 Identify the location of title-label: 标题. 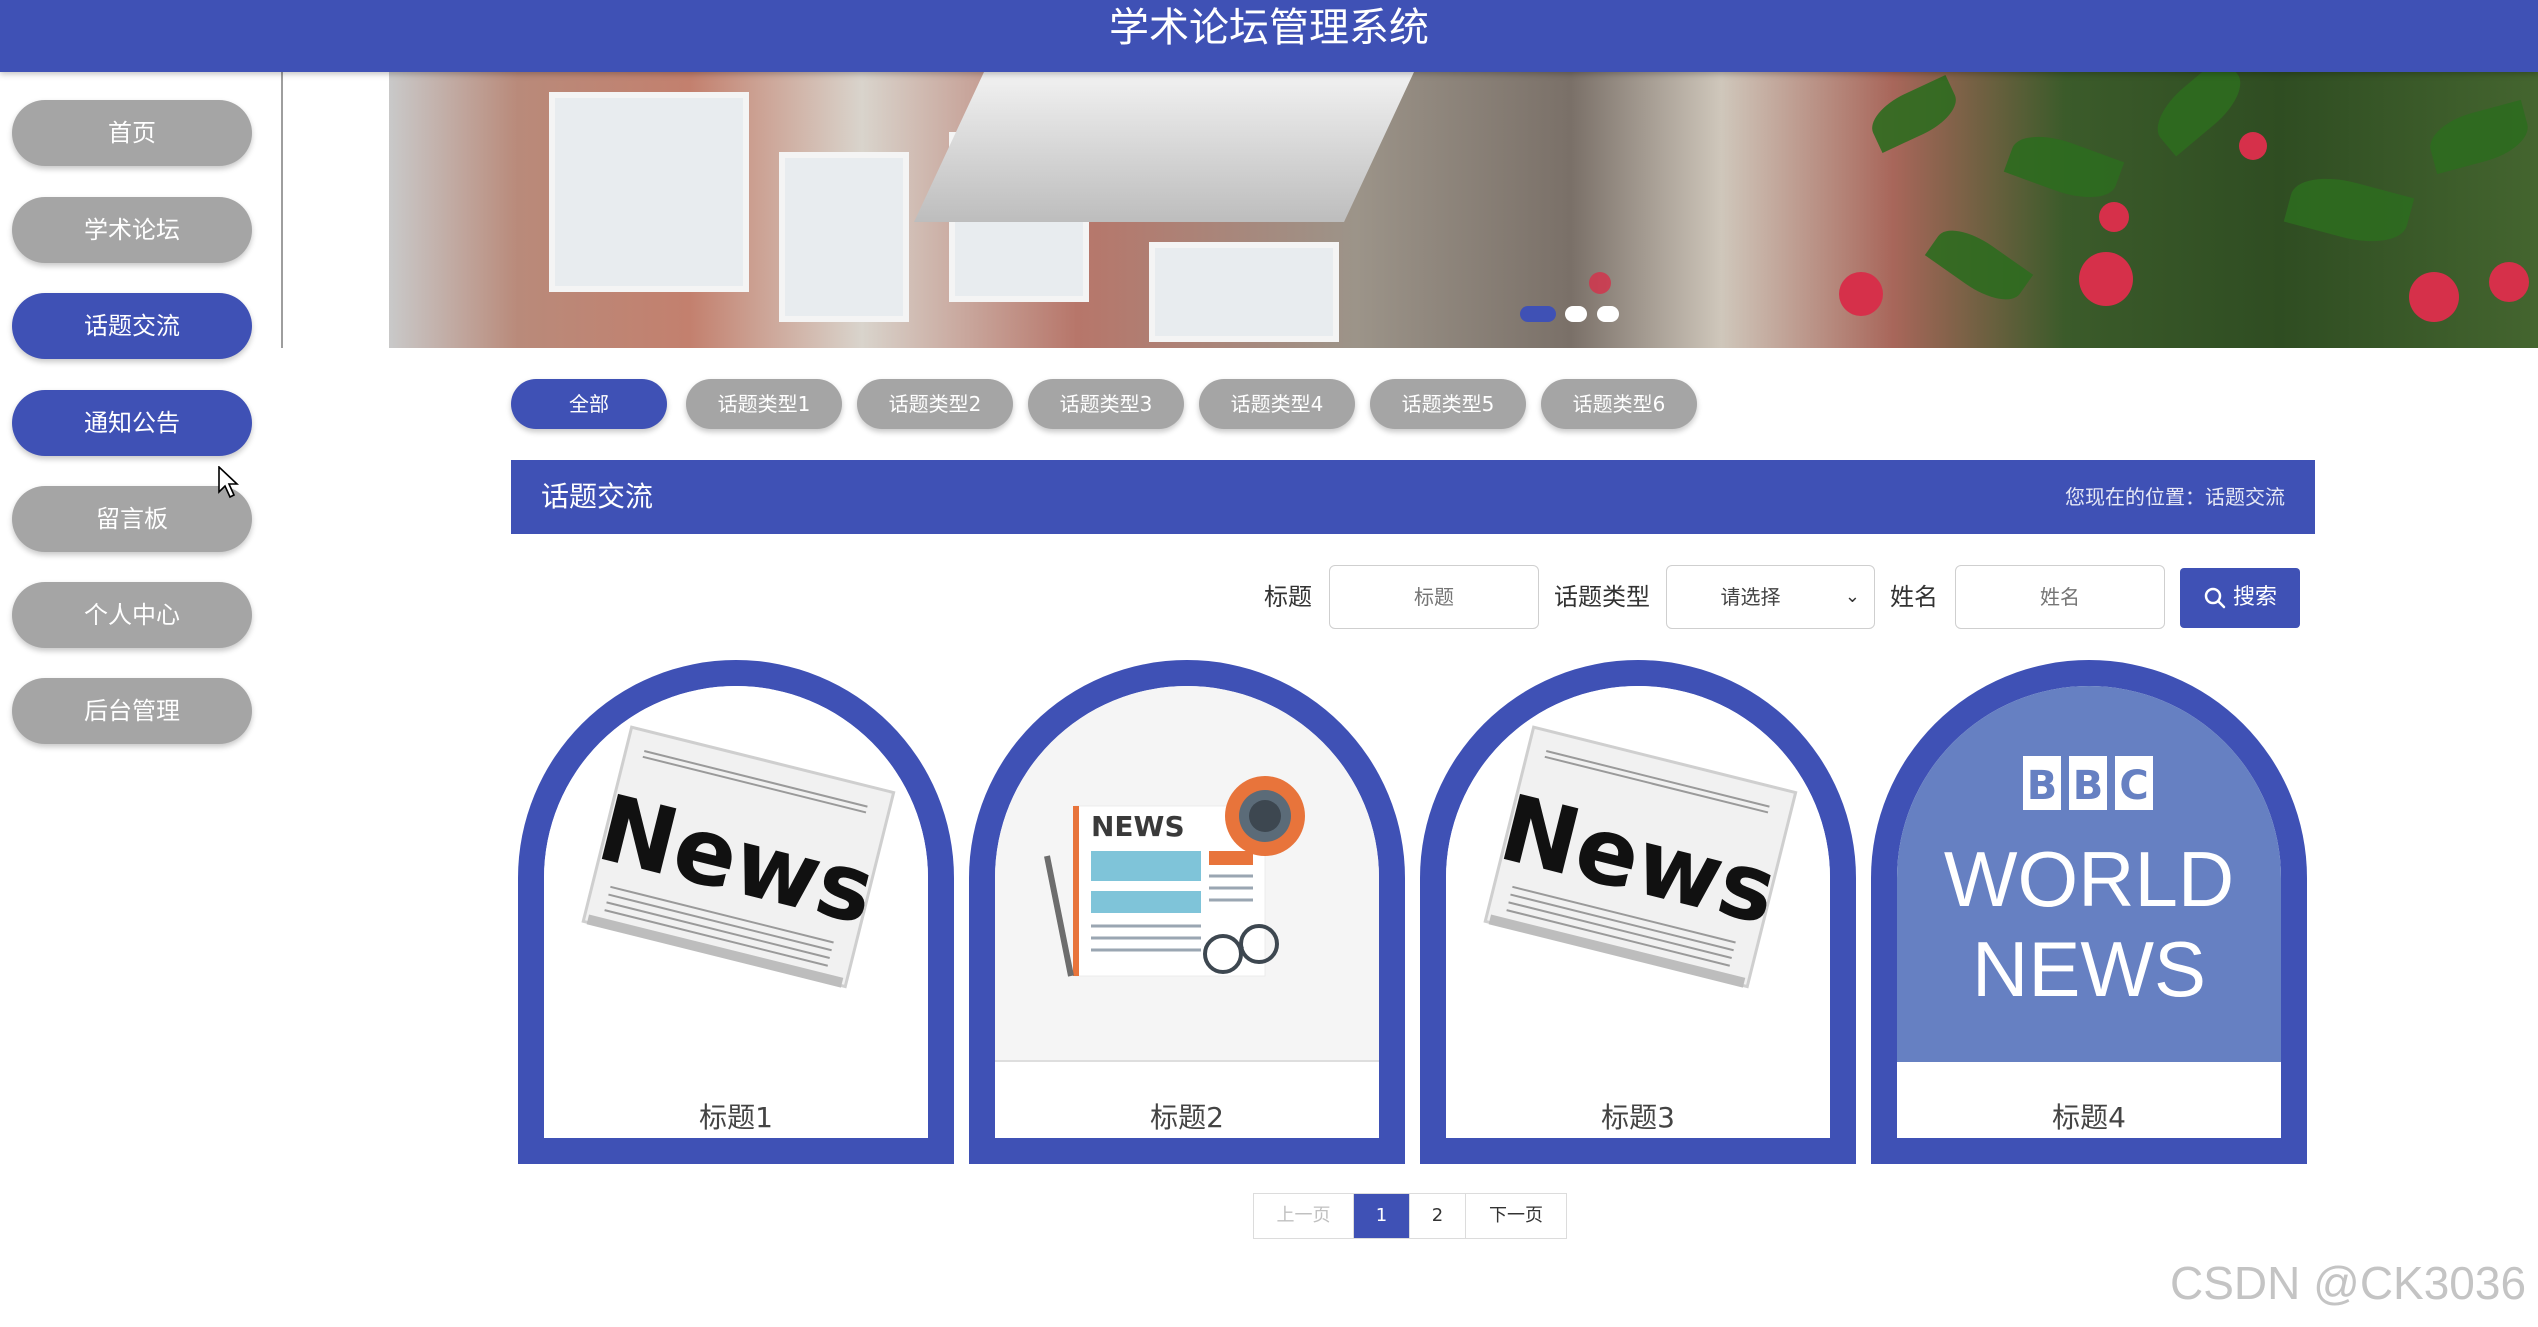
(1288, 597).